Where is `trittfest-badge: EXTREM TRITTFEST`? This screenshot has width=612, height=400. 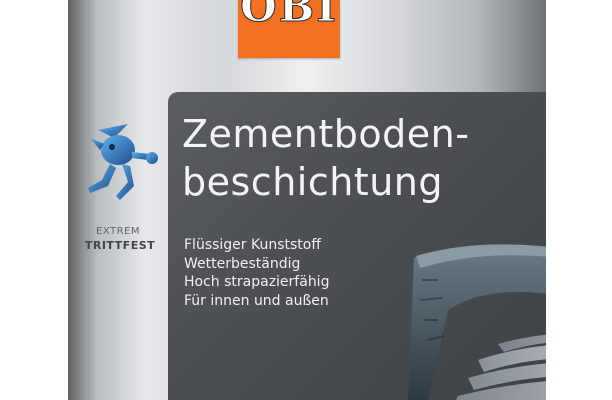 trittfest-badge: EXTREM TRITTFEST is located at coordinates (118, 193).